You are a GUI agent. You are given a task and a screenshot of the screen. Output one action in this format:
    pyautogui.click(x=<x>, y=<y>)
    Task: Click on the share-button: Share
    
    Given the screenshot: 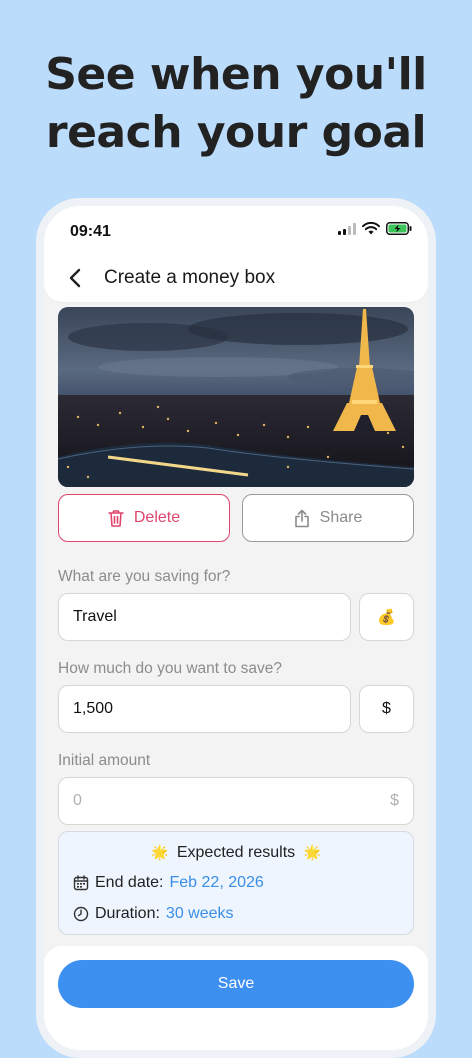 What is the action you would take?
    pyautogui.click(x=328, y=518)
    